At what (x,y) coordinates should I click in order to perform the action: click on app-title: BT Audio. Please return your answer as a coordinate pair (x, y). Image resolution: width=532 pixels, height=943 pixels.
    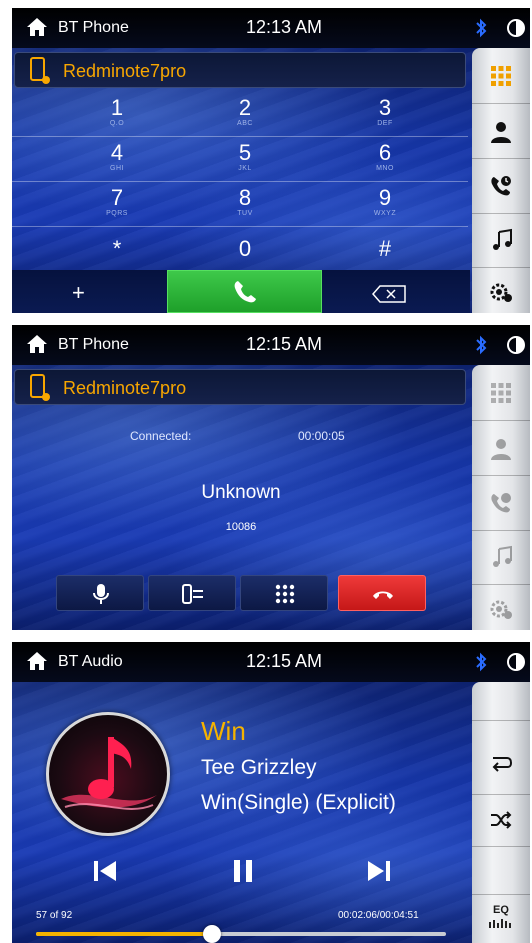
    Looking at the image, I should click on (90, 661).